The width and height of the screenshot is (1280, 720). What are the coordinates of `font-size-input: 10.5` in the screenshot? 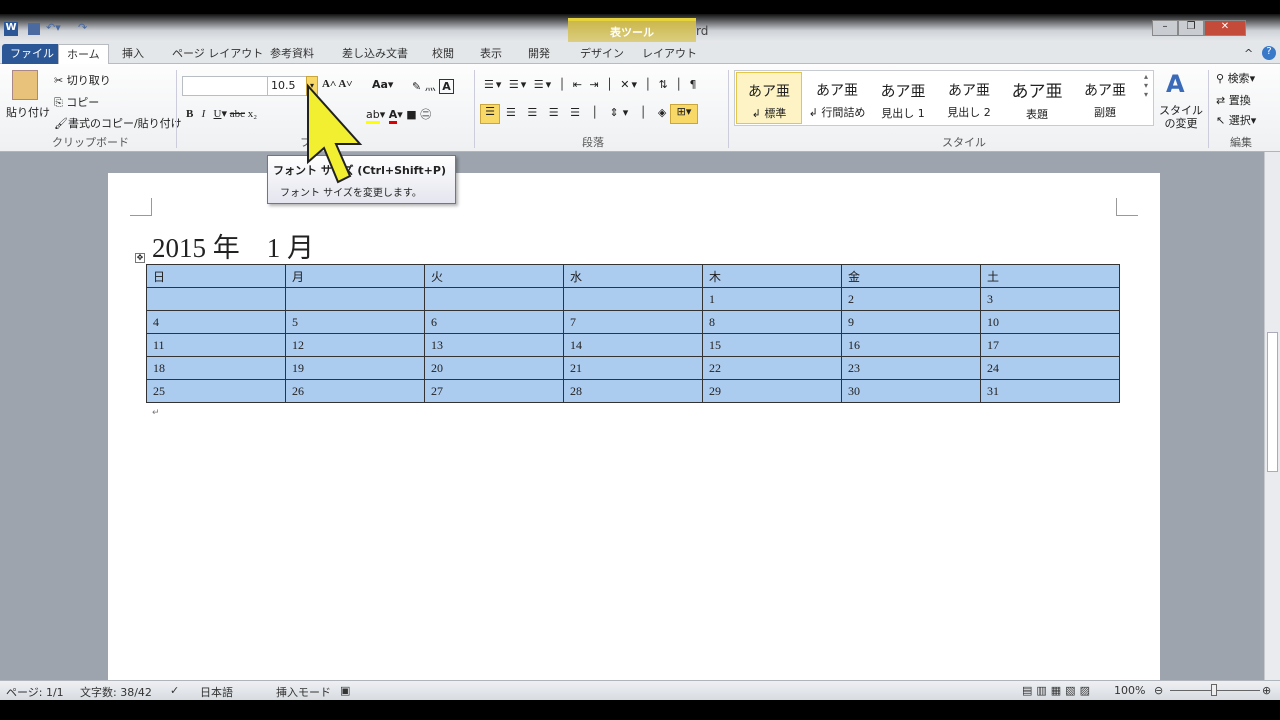 It's located at (287, 86).